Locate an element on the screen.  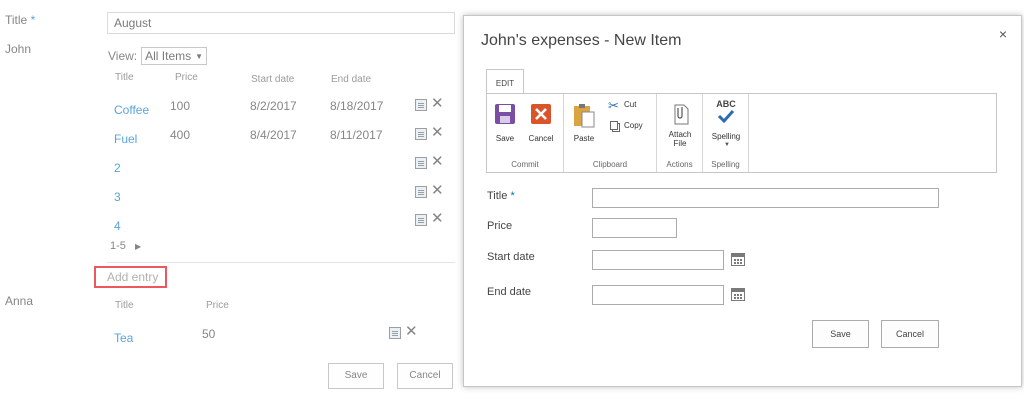
dialog-title: John's expenses - New Item is located at coordinates (581, 40).